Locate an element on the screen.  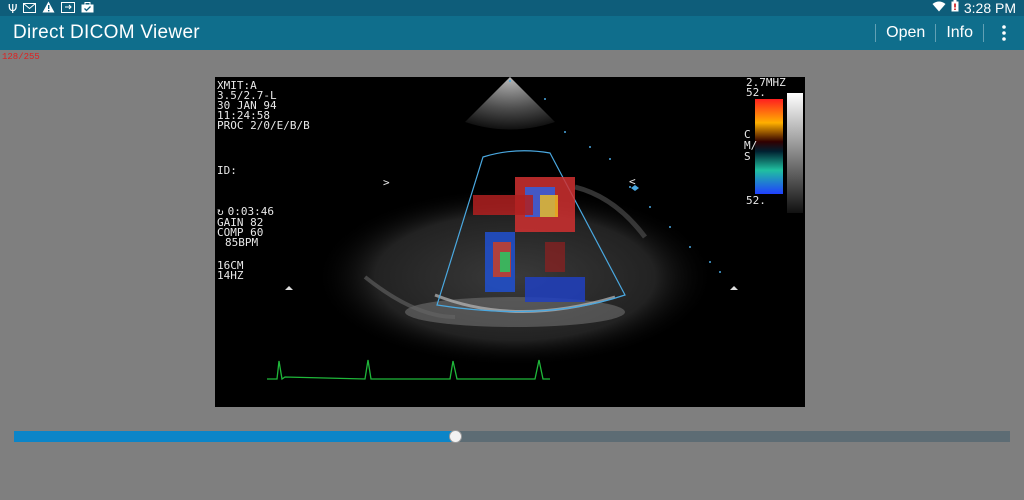
status-bar: Ψ 3:28 PM is located at coordinates (512, 8).